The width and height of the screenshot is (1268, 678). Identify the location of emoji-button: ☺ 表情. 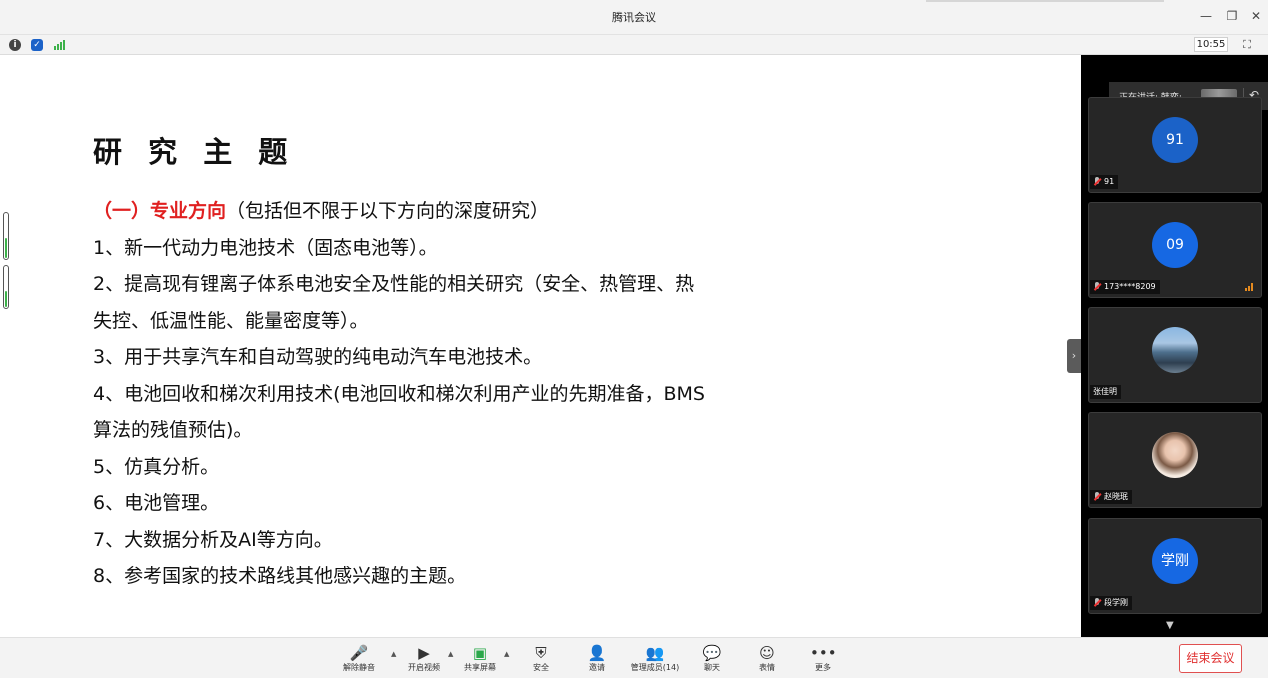
(767, 660).